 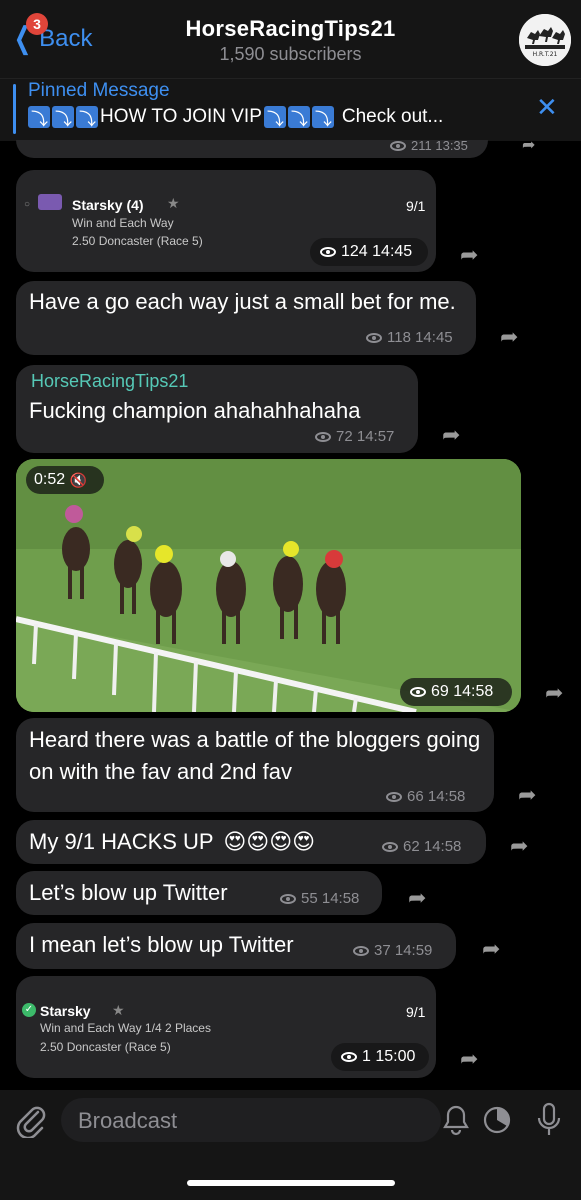 I want to click on view-count: 69, so click(x=440, y=691).